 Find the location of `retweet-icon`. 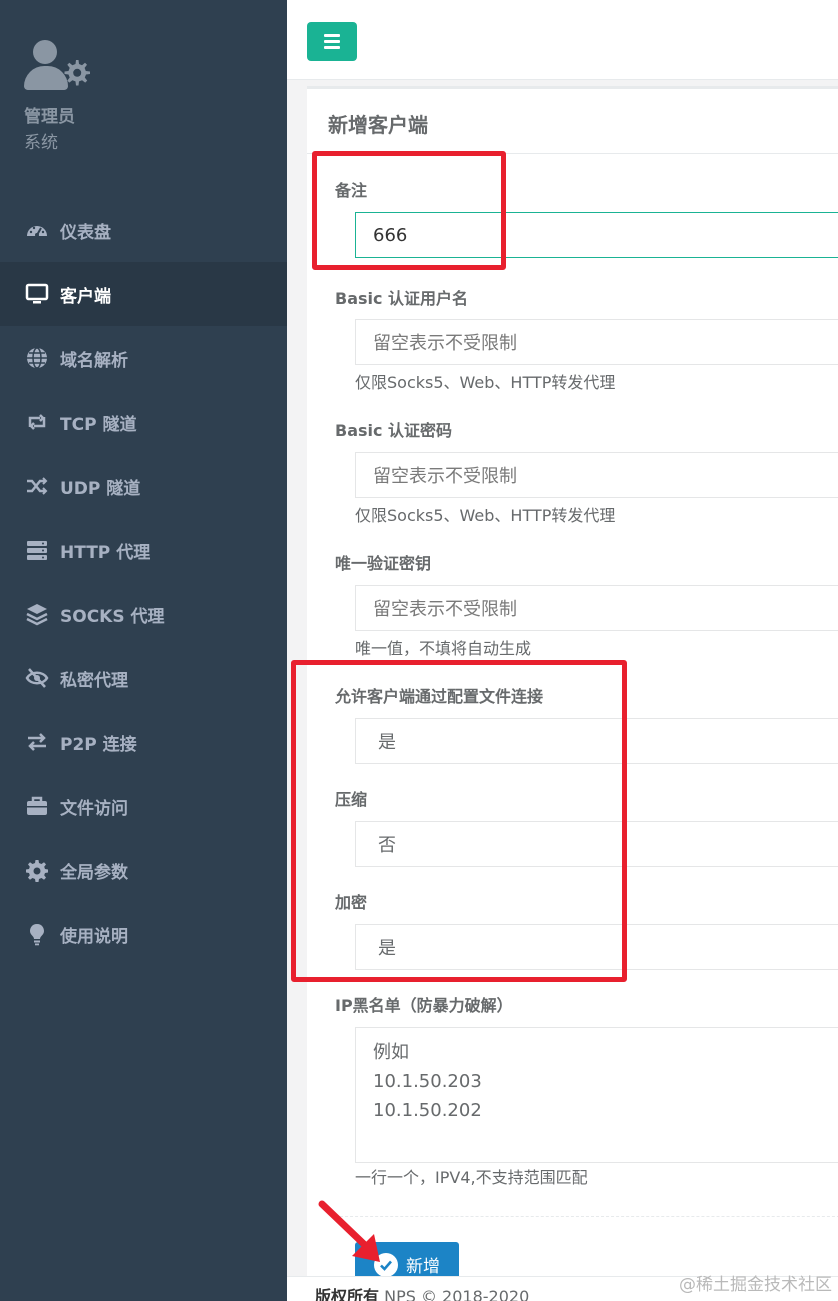

retweet-icon is located at coordinates (37, 422).